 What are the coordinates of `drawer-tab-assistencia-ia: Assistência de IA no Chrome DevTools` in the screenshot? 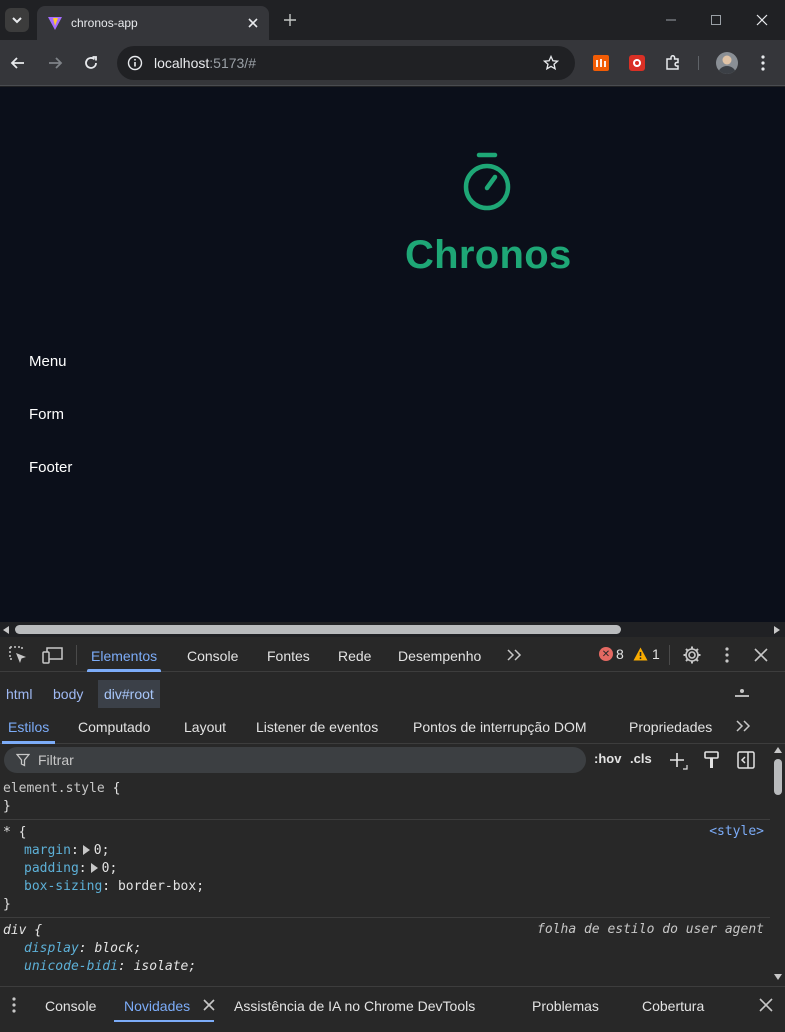 It's located at (354, 1005).